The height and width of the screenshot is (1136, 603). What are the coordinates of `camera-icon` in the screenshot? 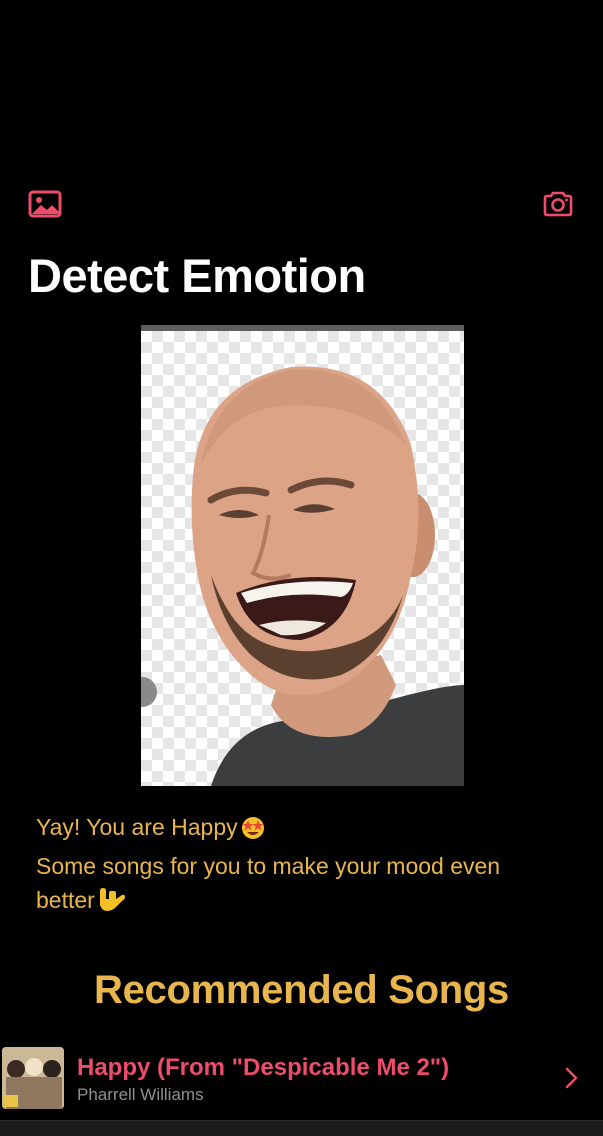 It's located at (558, 204).